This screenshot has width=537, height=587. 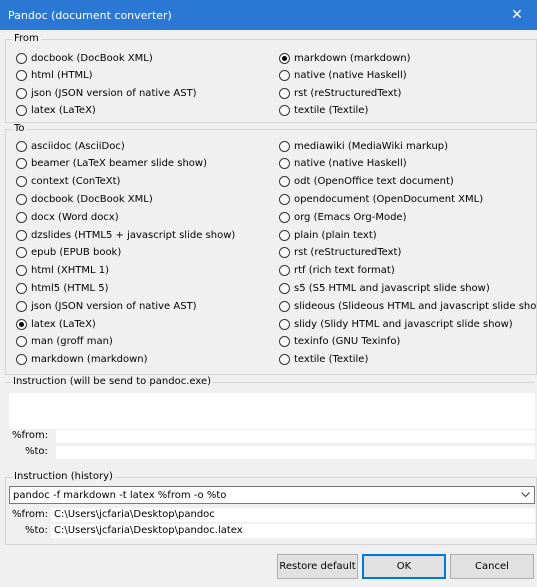 I want to click on to-option-label: latex (LaTeX), so click(x=63, y=324).